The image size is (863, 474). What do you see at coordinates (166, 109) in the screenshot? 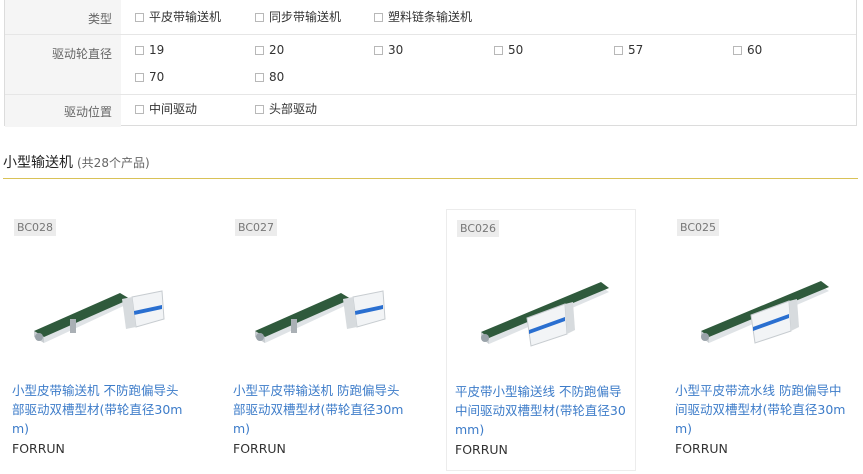
I see `filter-option-drive-center: 中间驱动` at bounding box center [166, 109].